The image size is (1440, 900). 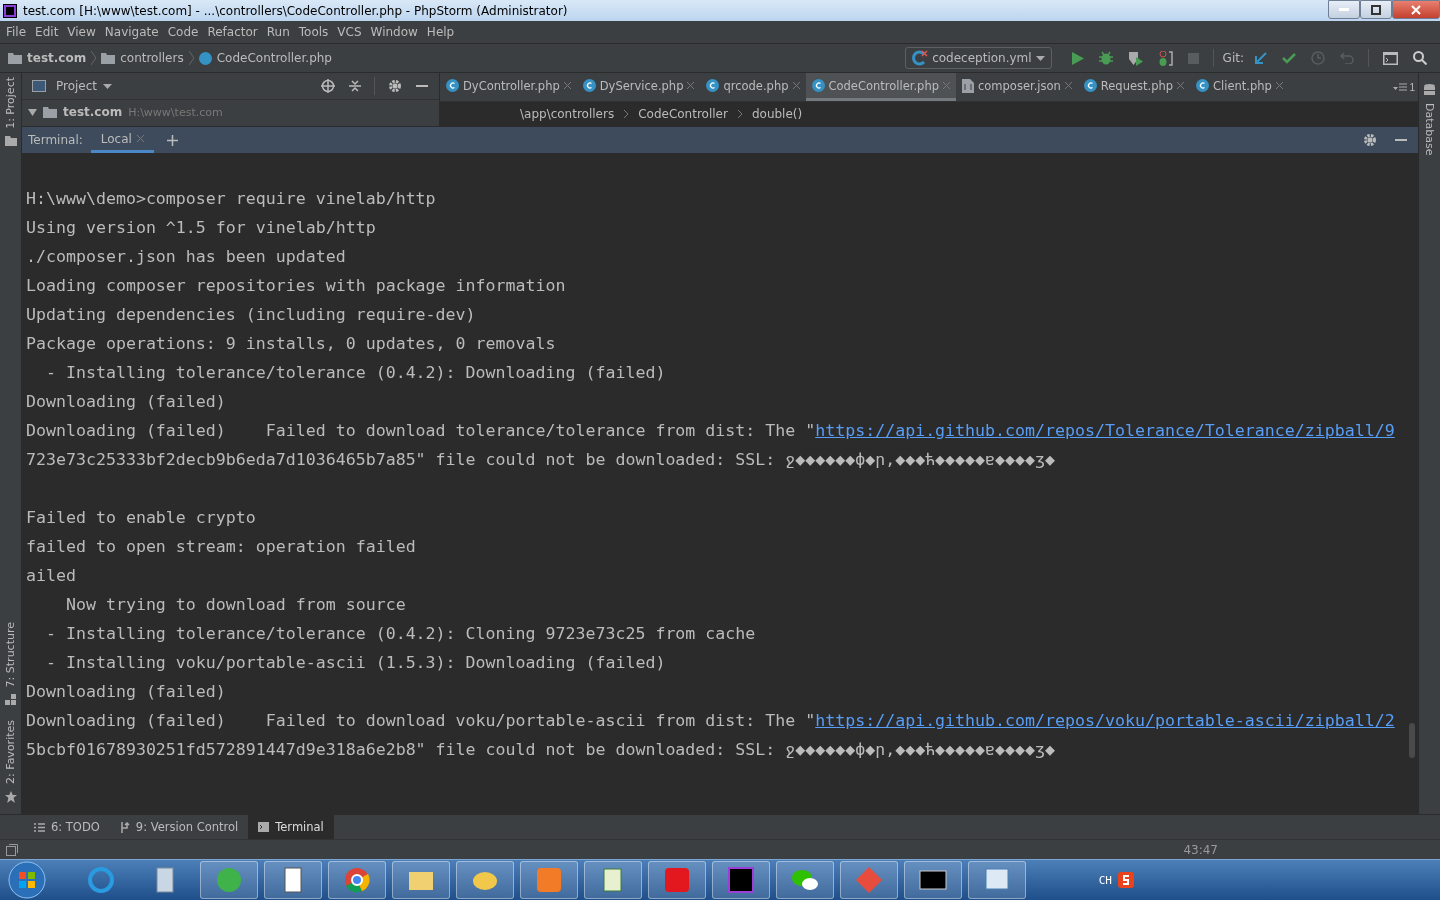 What do you see at coordinates (777, 114) in the screenshot?
I see `breadcrumb-item: double()` at bounding box center [777, 114].